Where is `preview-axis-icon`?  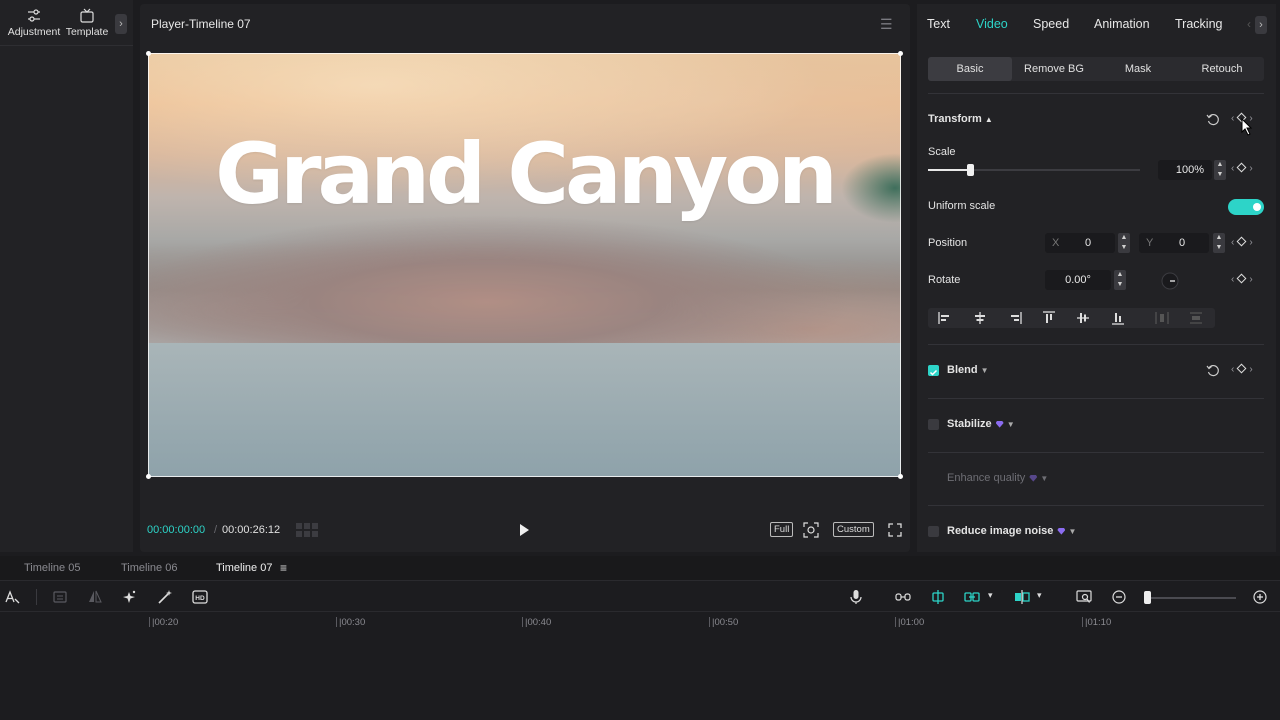
preview-axis-icon is located at coordinates (1022, 597).